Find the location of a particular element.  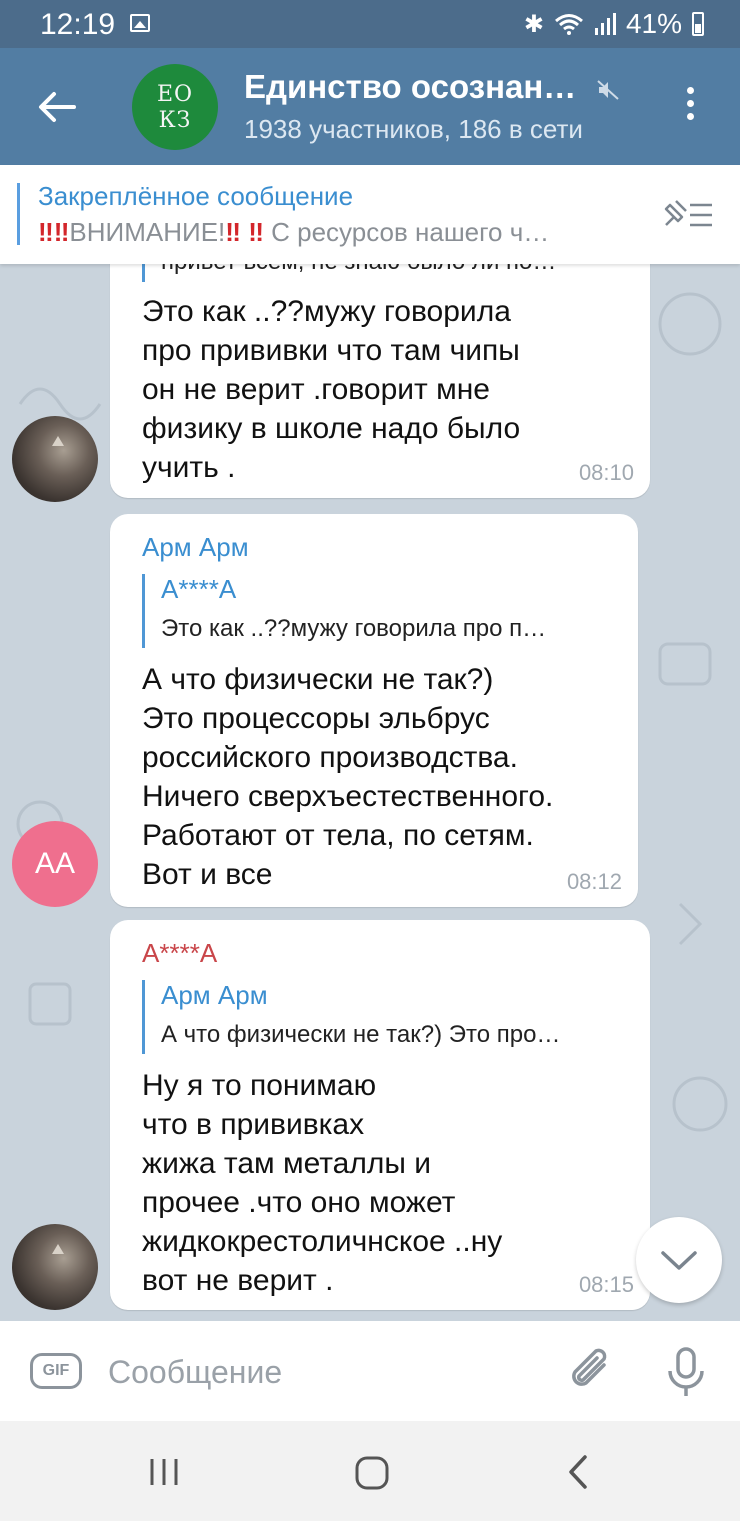

pinned-emphasis-left: ‼‼ is located at coordinates (54, 232).